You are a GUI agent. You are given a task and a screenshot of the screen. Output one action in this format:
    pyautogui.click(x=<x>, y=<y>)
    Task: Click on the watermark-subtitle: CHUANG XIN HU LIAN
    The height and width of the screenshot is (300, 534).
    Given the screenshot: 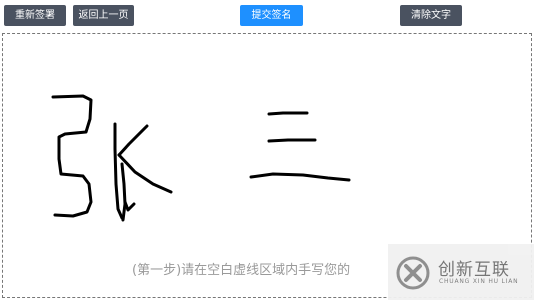 What is the action you would take?
    pyautogui.click(x=479, y=281)
    